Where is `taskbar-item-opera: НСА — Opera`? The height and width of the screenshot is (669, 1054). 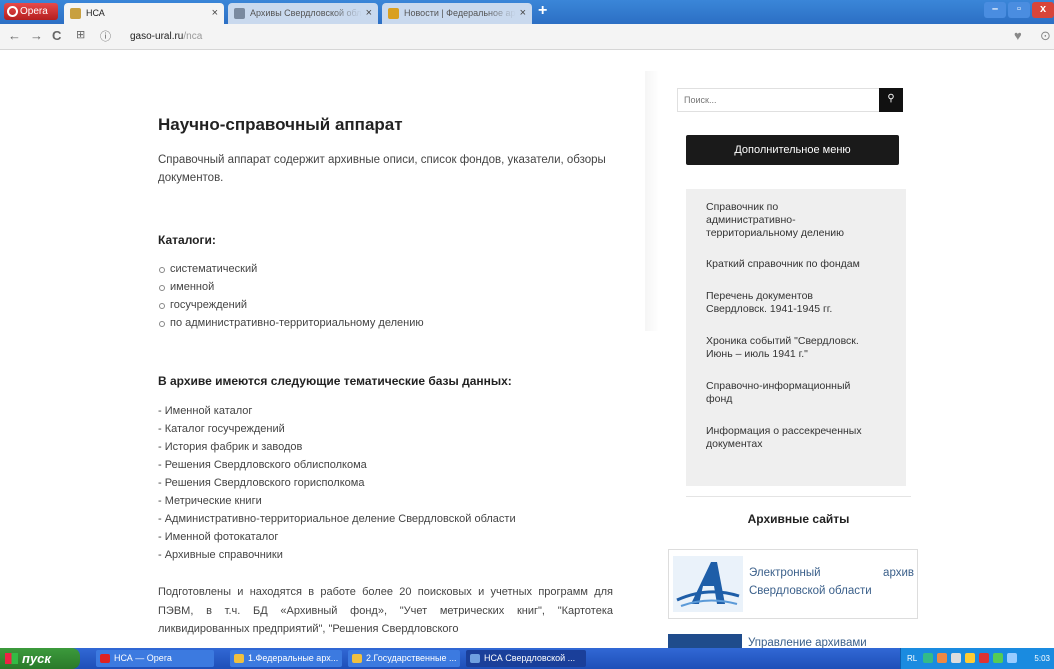 taskbar-item-opera: НСА — Opera is located at coordinates (155, 658).